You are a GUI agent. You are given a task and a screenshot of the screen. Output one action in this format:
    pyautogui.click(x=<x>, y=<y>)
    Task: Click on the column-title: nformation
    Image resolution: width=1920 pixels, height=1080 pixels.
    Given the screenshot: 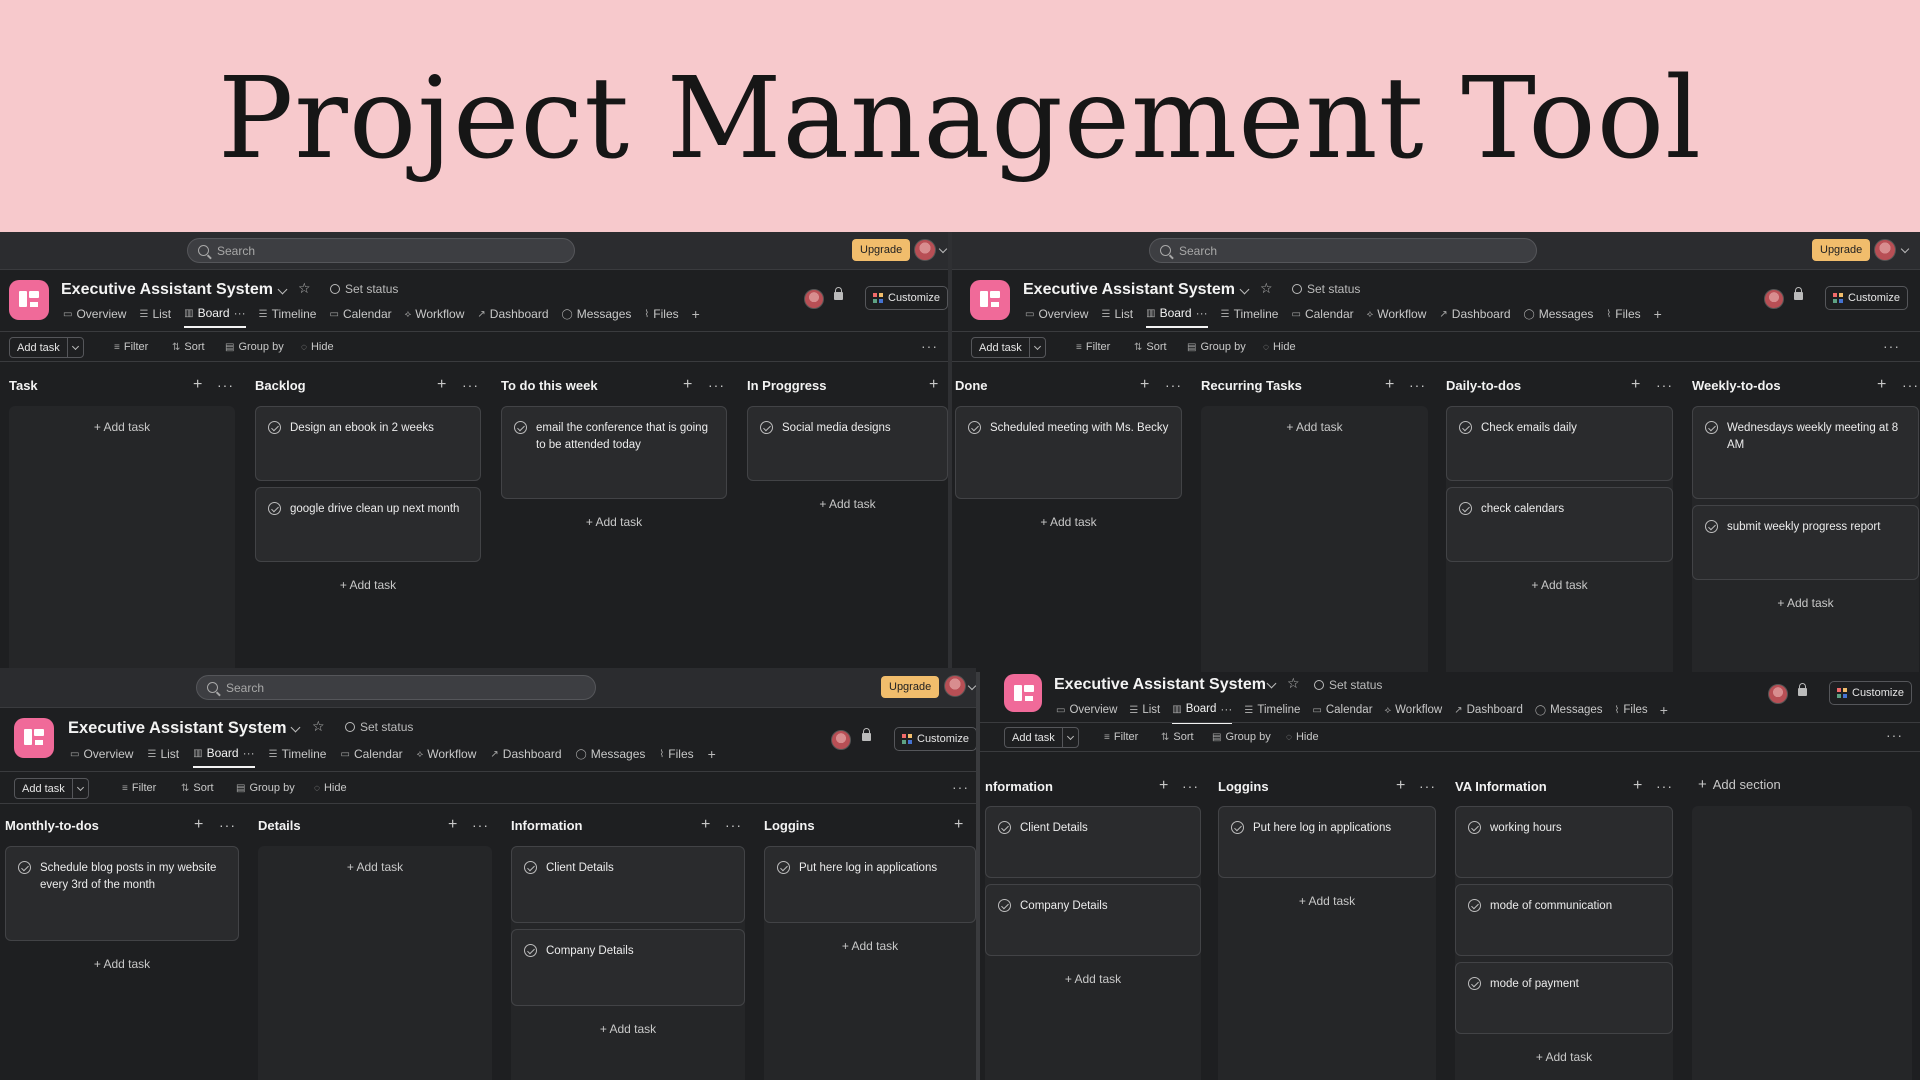 What is the action you would take?
    pyautogui.click(x=1019, y=786)
    